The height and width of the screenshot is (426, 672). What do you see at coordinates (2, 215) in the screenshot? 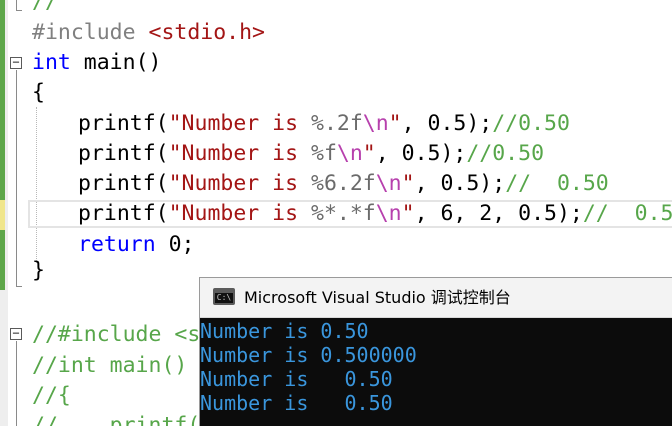
I see `change-marker-unsaved` at bounding box center [2, 215].